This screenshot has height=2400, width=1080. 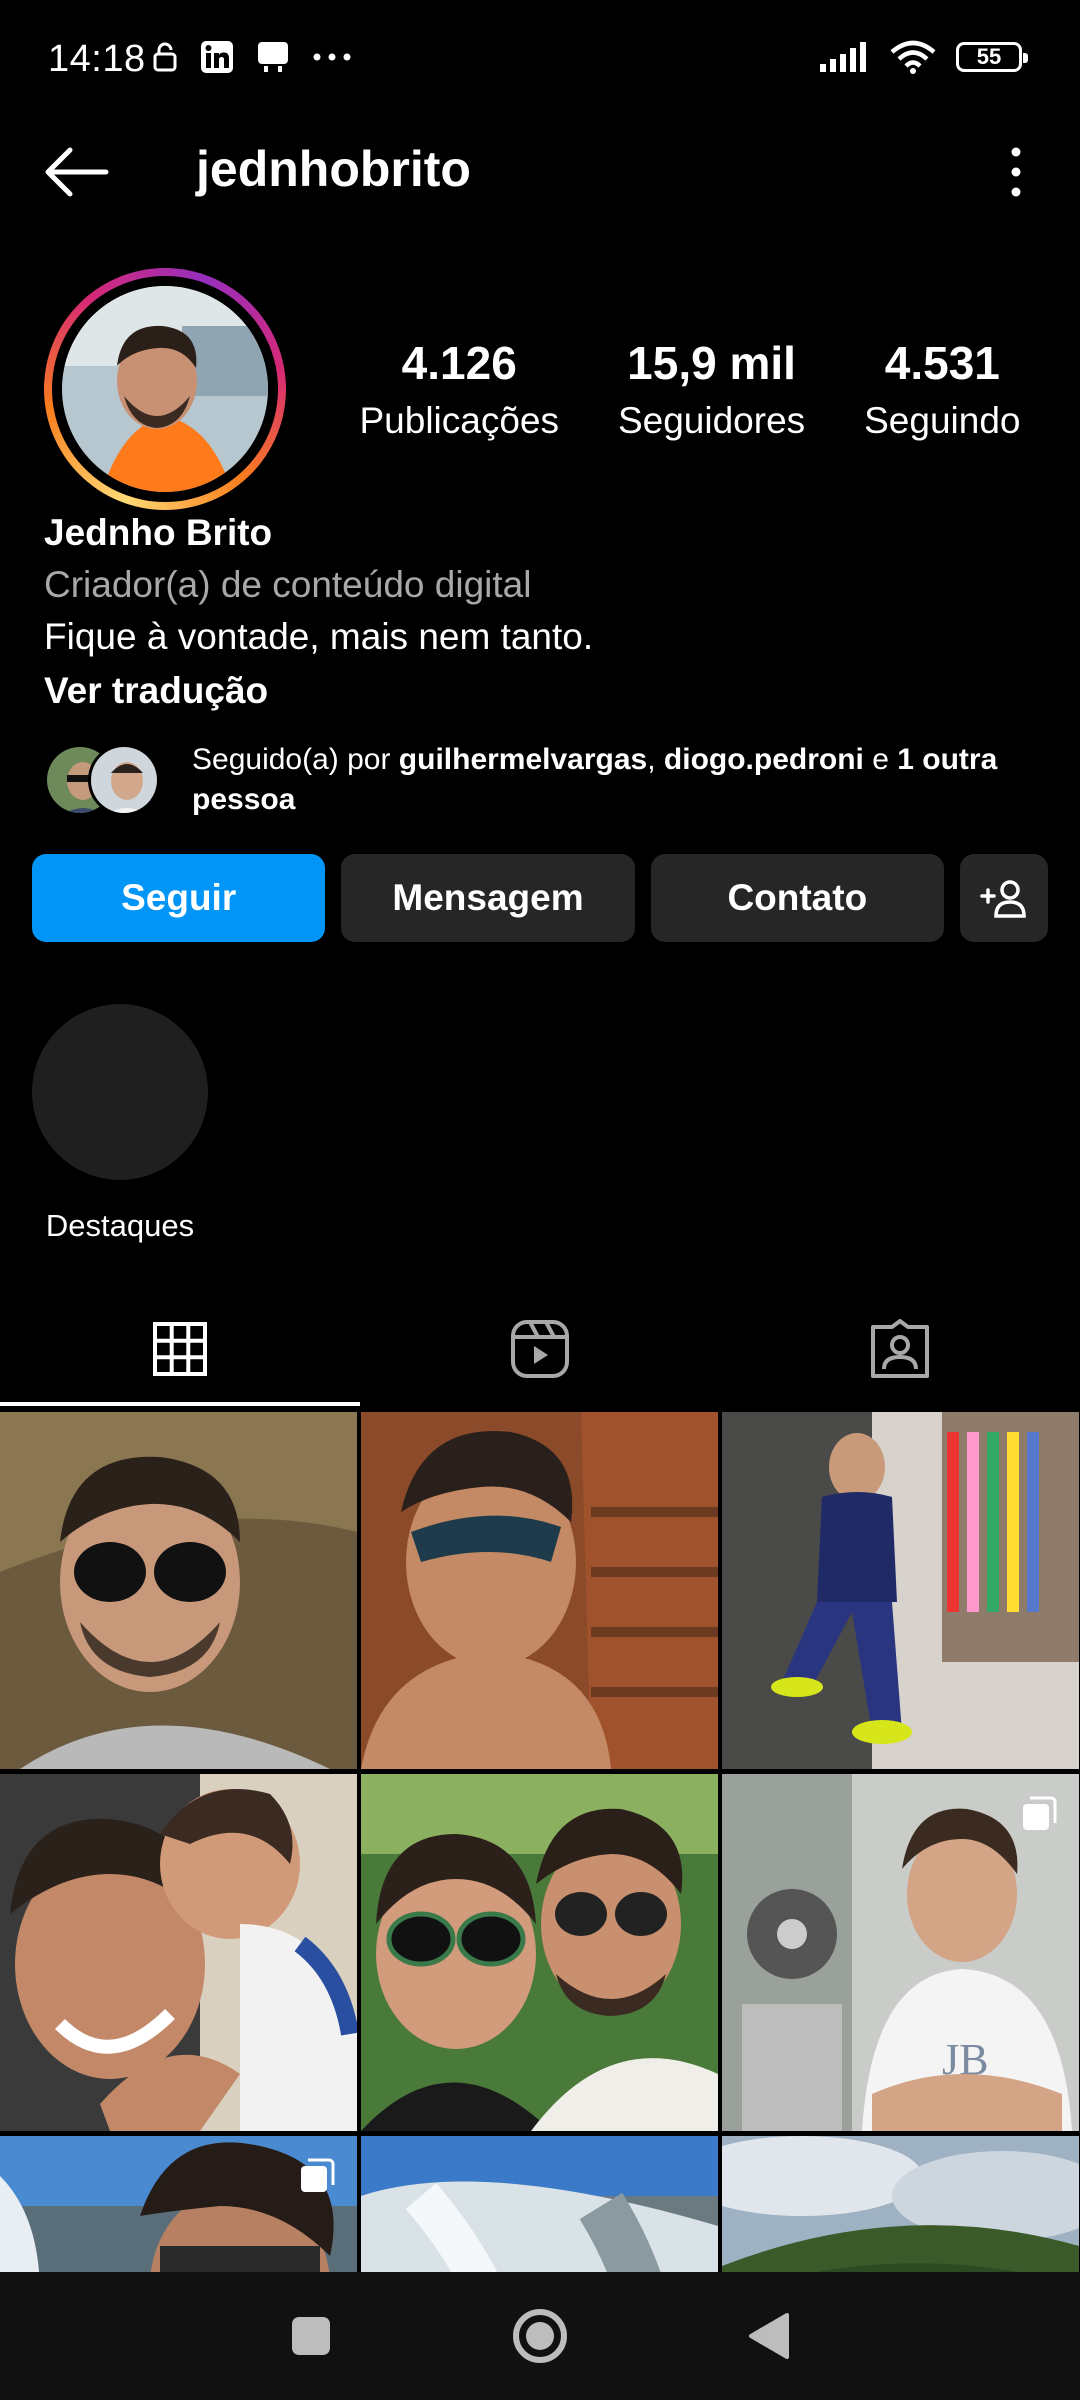 What do you see at coordinates (797, 898) in the screenshot?
I see `contact-button: Contato` at bounding box center [797, 898].